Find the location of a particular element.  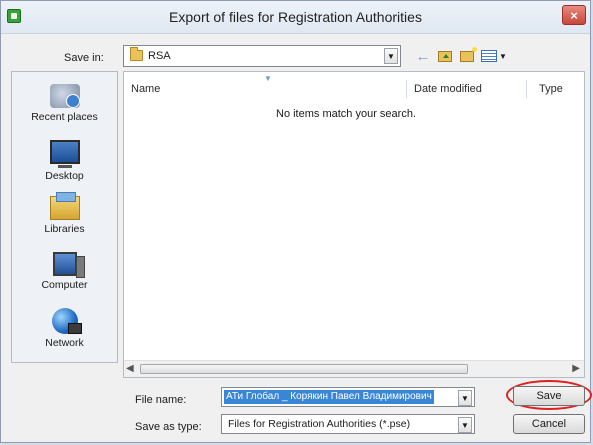

navigation-toolbar: ← ▼ is located at coordinates (461, 56).